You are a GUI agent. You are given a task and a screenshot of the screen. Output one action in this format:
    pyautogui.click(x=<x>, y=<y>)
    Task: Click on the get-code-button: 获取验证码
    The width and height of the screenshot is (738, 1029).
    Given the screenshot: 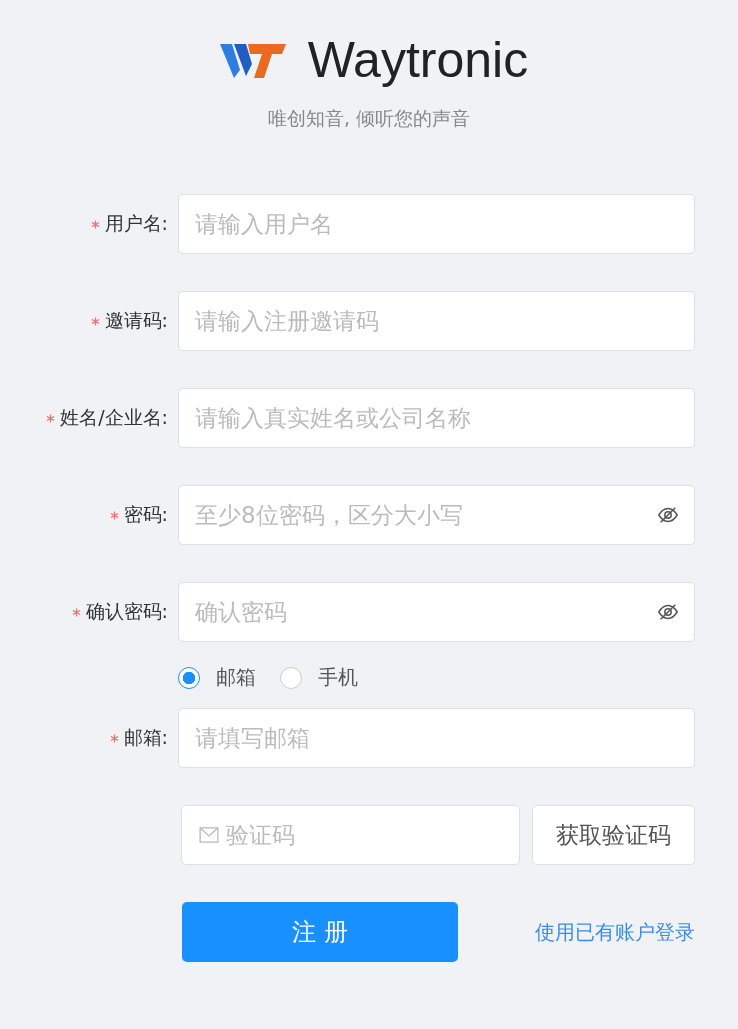 What is the action you would take?
    pyautogui.click(x=613, y=835)
    